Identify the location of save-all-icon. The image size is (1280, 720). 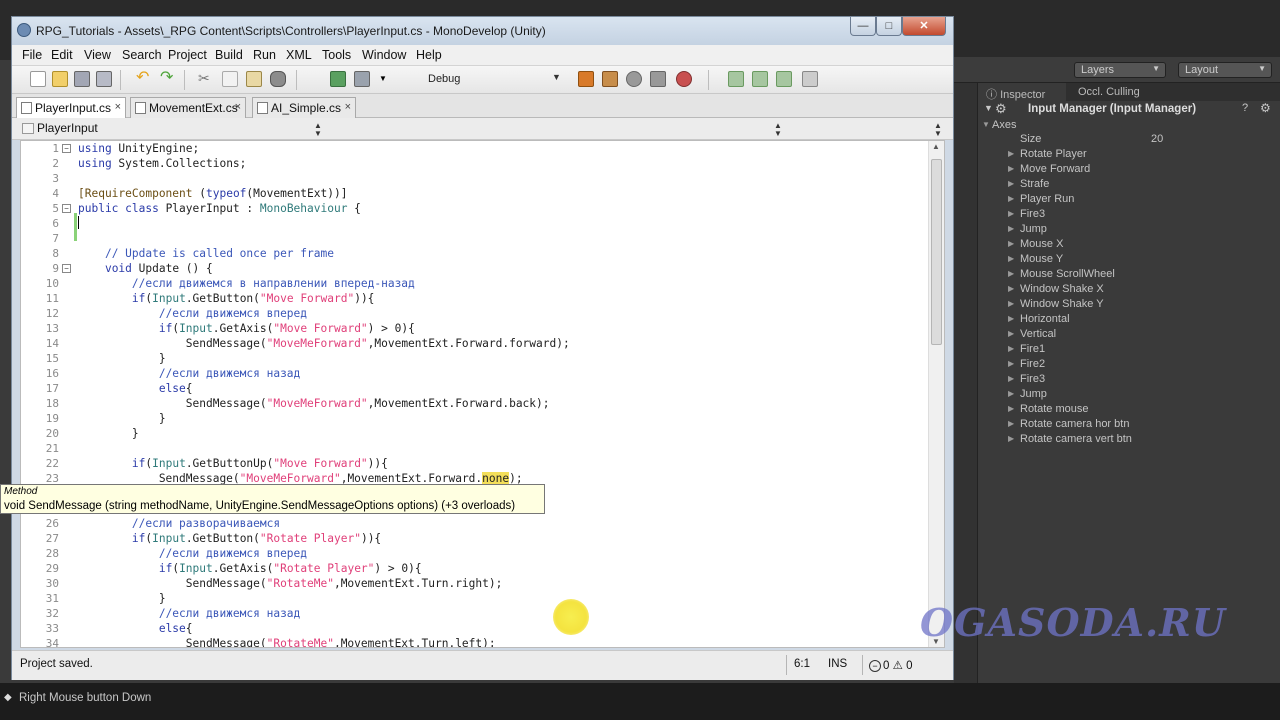
(104, 79).